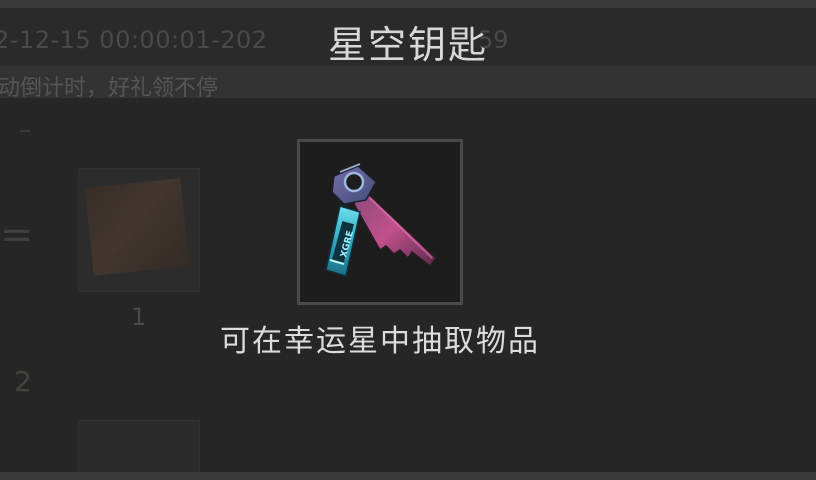 The width and height of the screenshot is (816, 480). What do you see at coordinates (139, 450) in the screenshot?
I see `reward-card-second` at bounding box center [139, 450].